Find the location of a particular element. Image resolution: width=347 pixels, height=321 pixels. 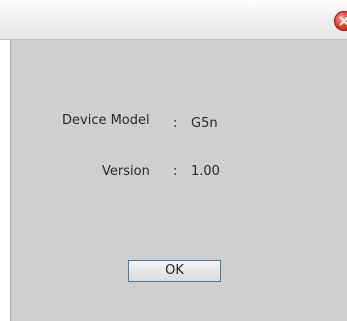

device-model-colon: : is located at coordinates (175, 123).